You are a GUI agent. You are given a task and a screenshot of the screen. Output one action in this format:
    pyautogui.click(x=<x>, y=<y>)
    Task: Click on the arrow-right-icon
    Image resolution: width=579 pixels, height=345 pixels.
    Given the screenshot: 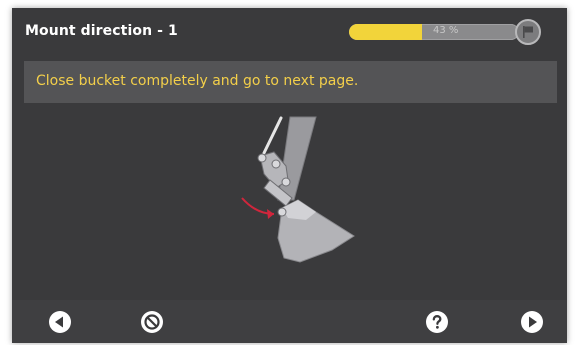 What is the action you would take?
    pyautogui.click(x=532, y=322)
    